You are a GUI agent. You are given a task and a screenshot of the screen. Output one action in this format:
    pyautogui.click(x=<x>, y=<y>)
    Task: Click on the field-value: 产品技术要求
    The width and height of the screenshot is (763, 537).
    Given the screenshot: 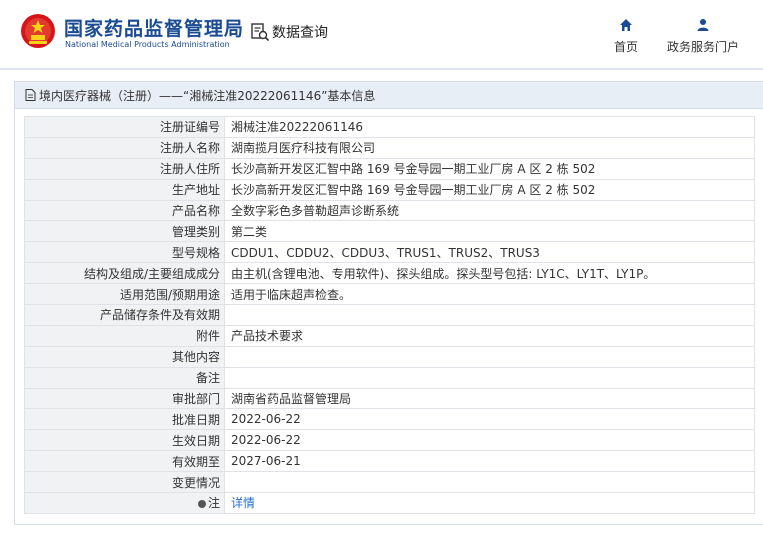 What is the action you would take?
    pyautogui.click(x=489, y=335)
    